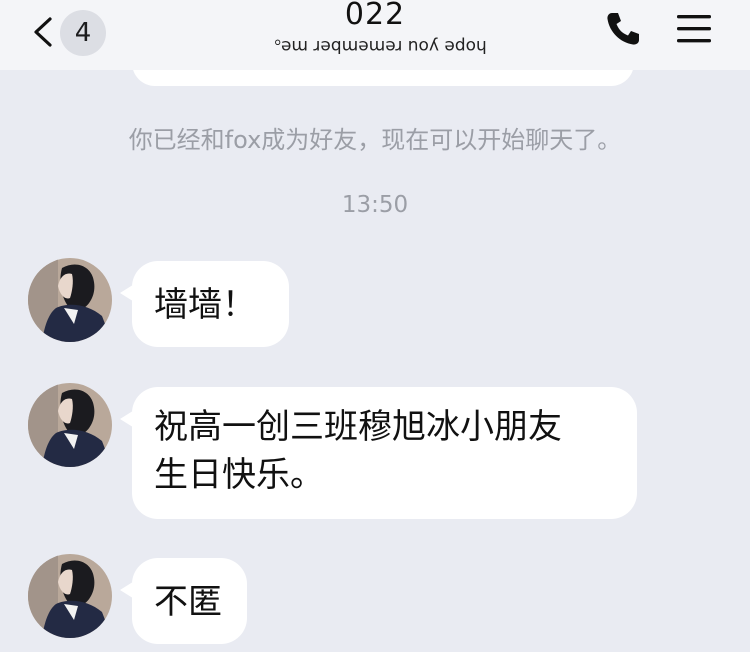 This screenshot has height=652, width=750. Describe the element at coordinates (694, 29) in the screenshot. I see `menu-icon` at that location.